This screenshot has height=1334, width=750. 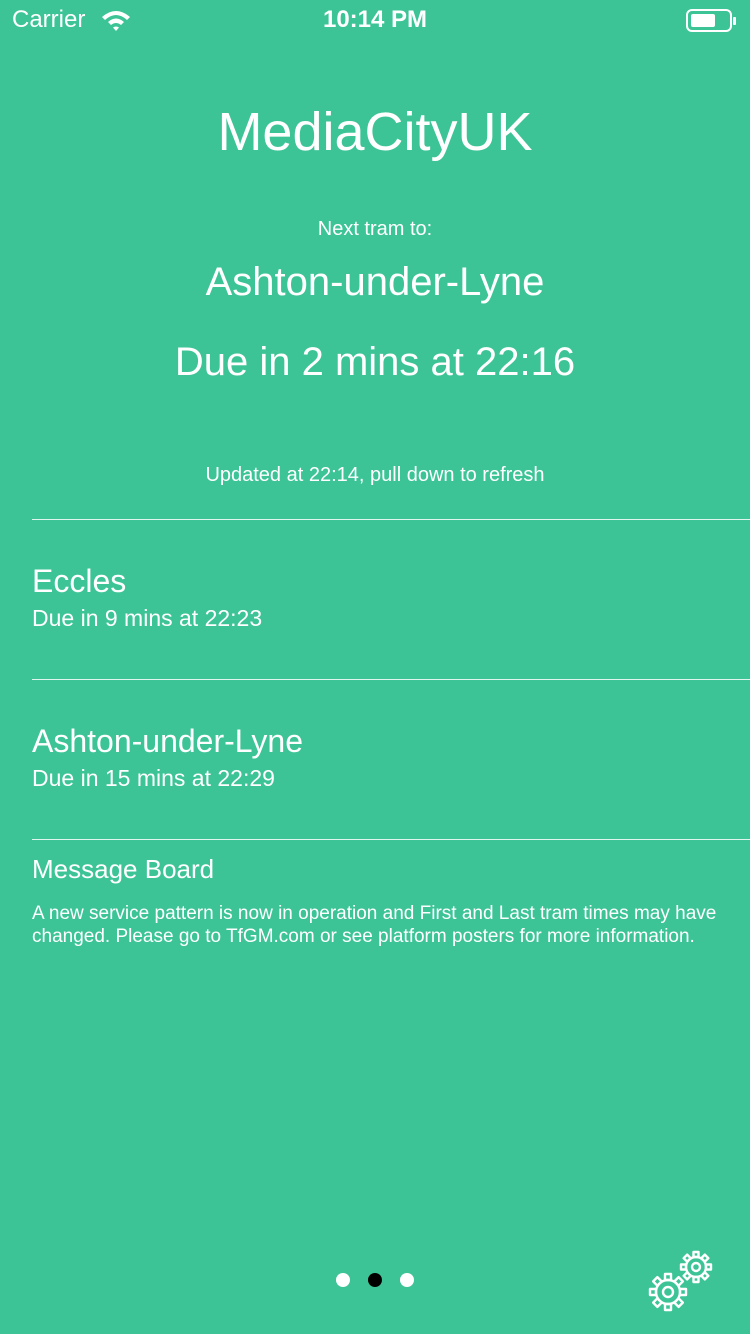 I want to click on page-control, so click(x=375, y=1281).